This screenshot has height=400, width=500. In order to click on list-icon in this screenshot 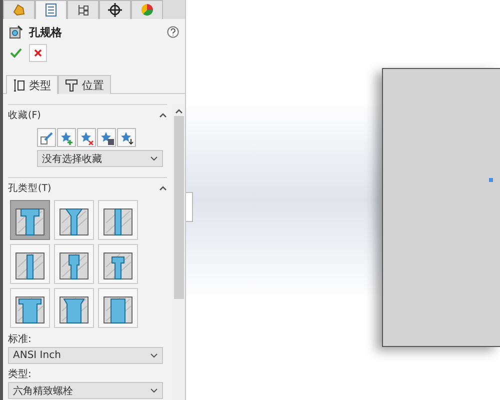, I will do `click(51, 10)`.